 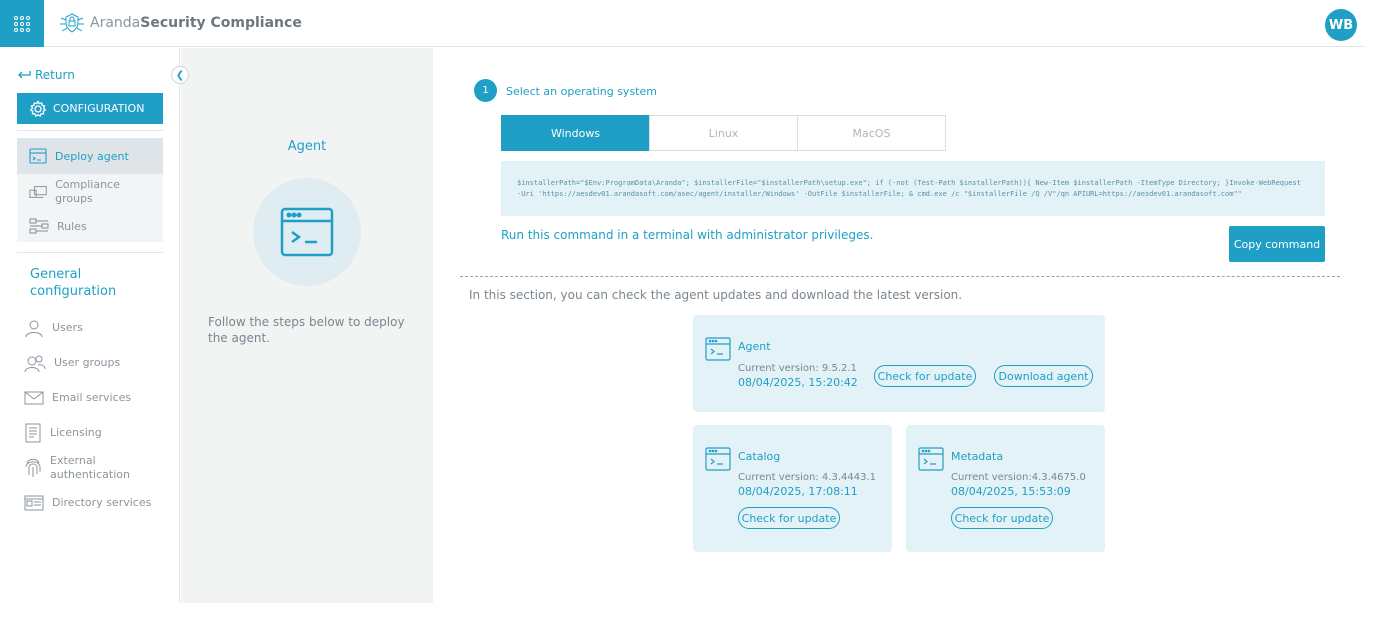 I want to click on sidebar-item-label: External authentication, so click(x=90, y=467).